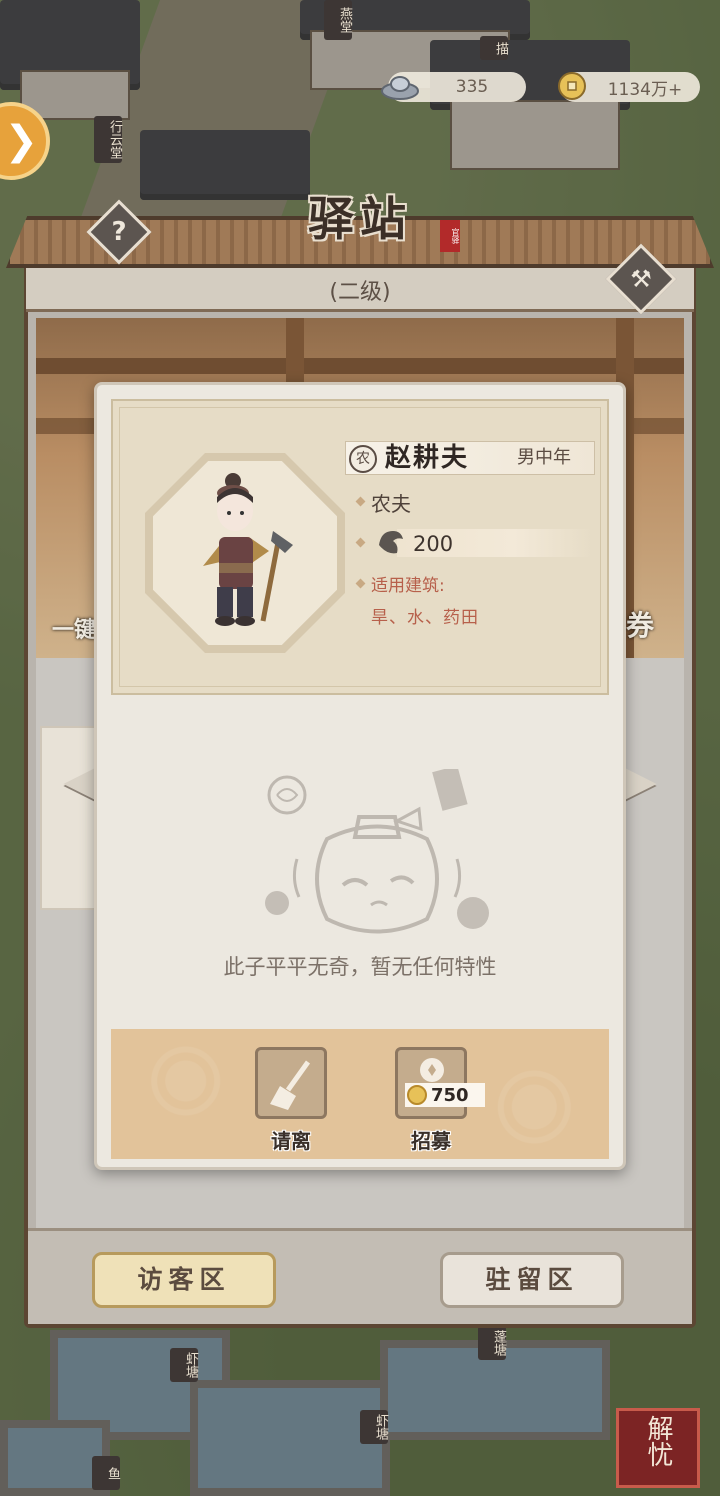 This screenshot has height=1496, width=720. What do you see at coordinates (360, 366) in the screenshot?
I see `beam` at bounding box center [360, 366].